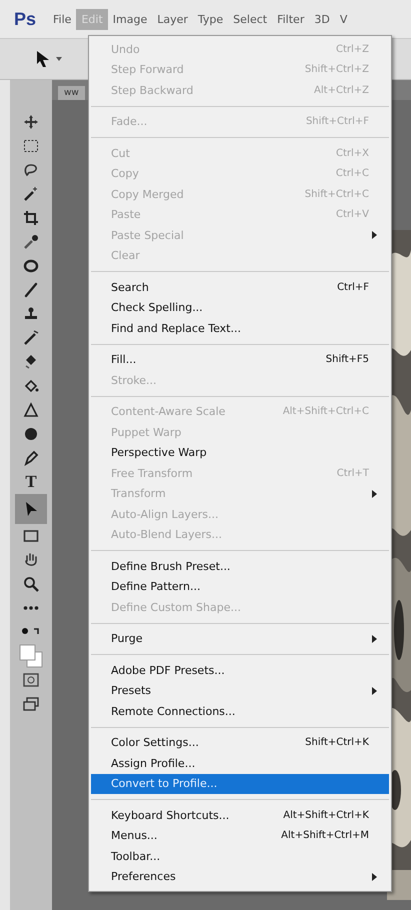  I want to click on menu-item: Fill... Shift+F5, so click(240, 360).